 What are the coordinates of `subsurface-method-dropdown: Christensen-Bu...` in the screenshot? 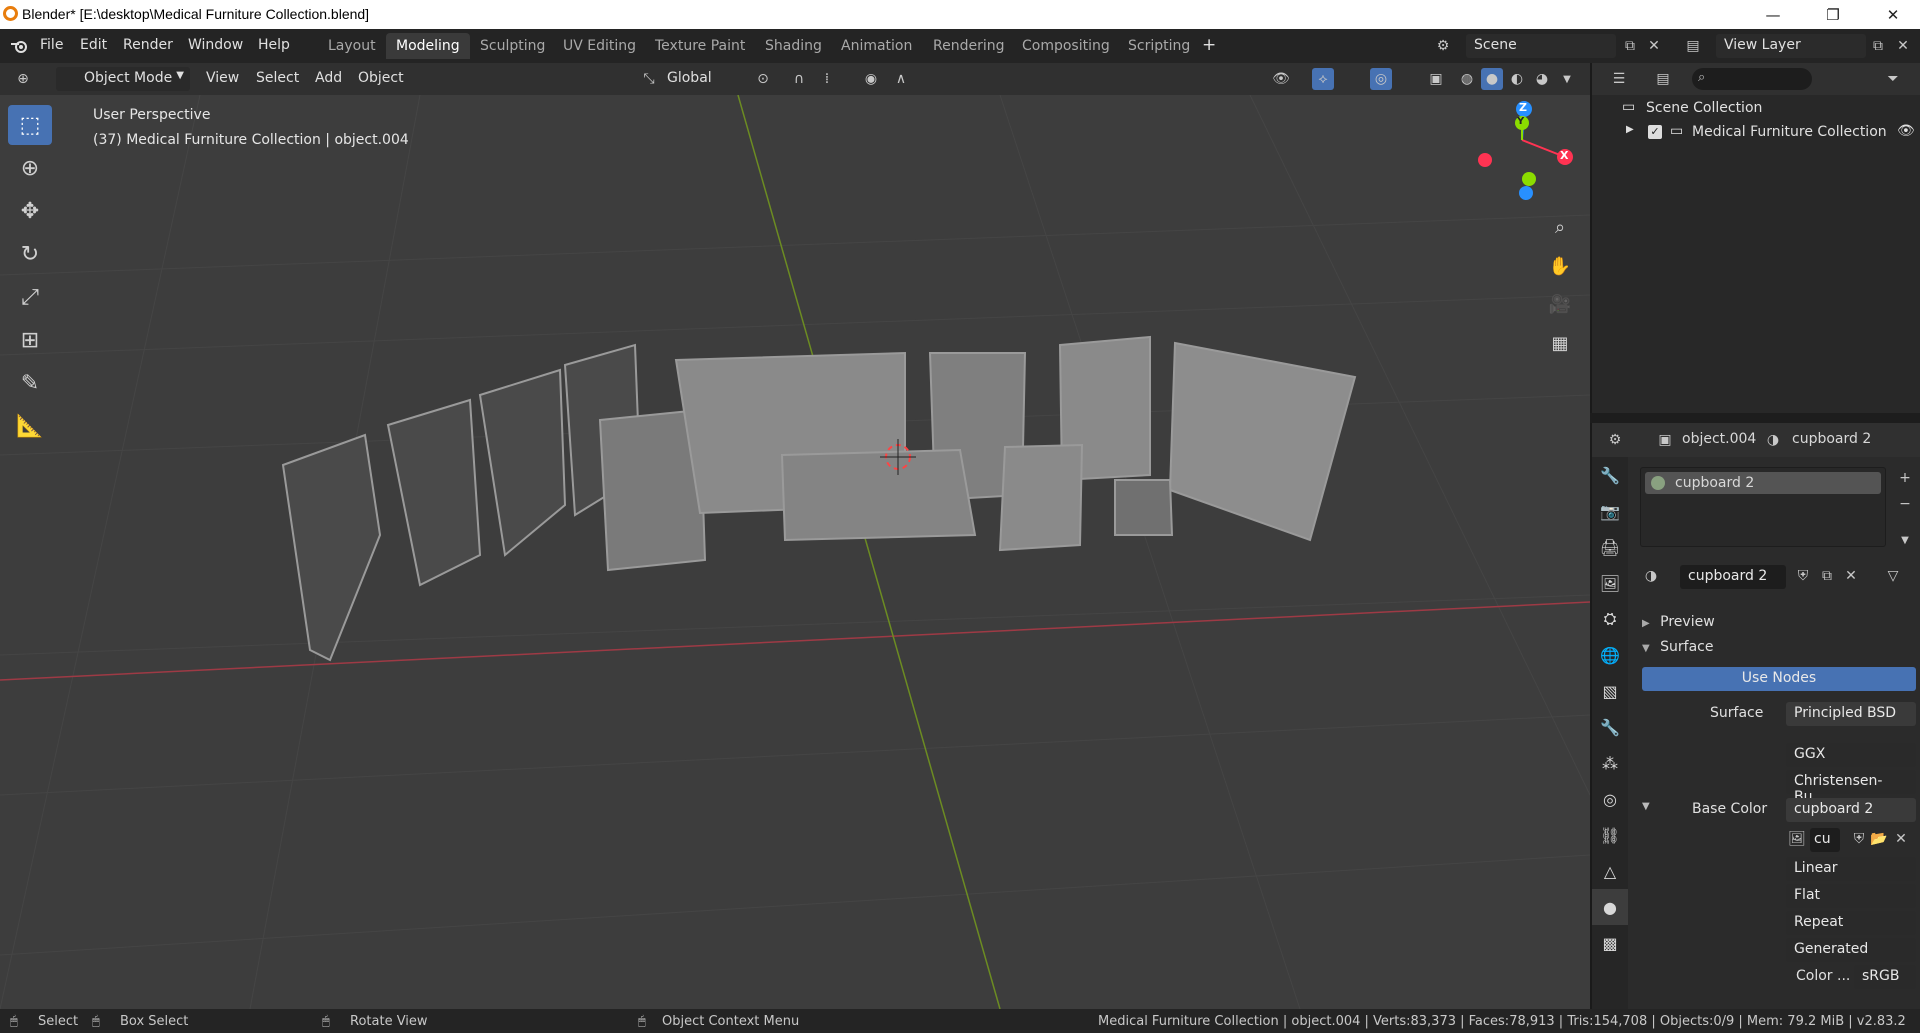 It's located at (1851, 787).